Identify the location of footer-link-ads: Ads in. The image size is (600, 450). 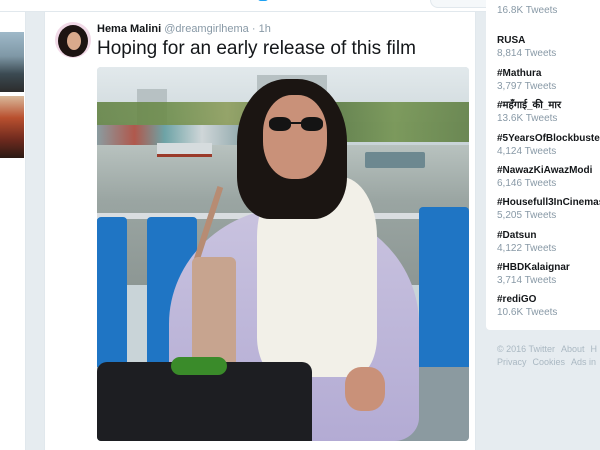
(583, 362).